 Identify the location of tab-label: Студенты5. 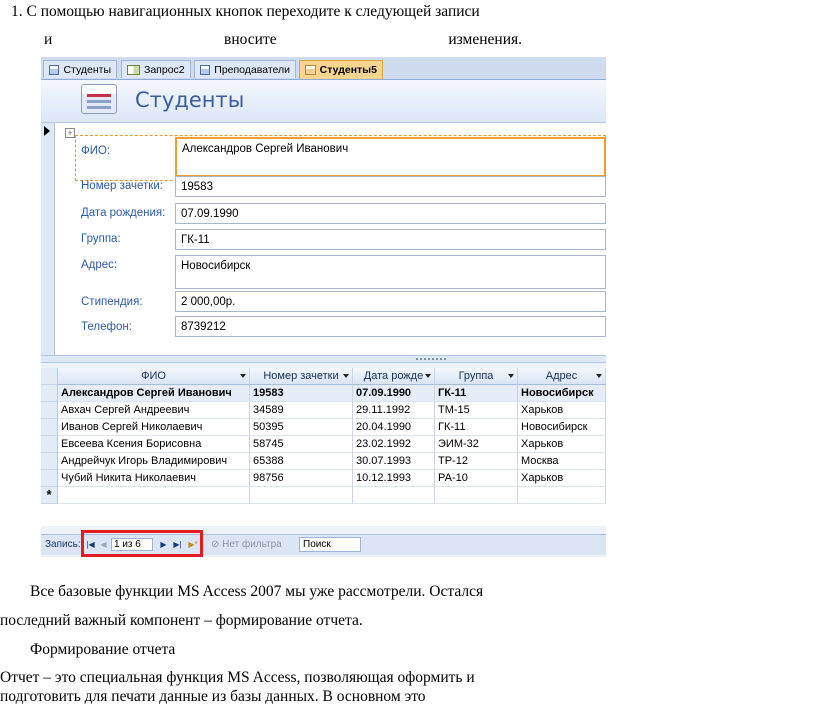
(348, 70).